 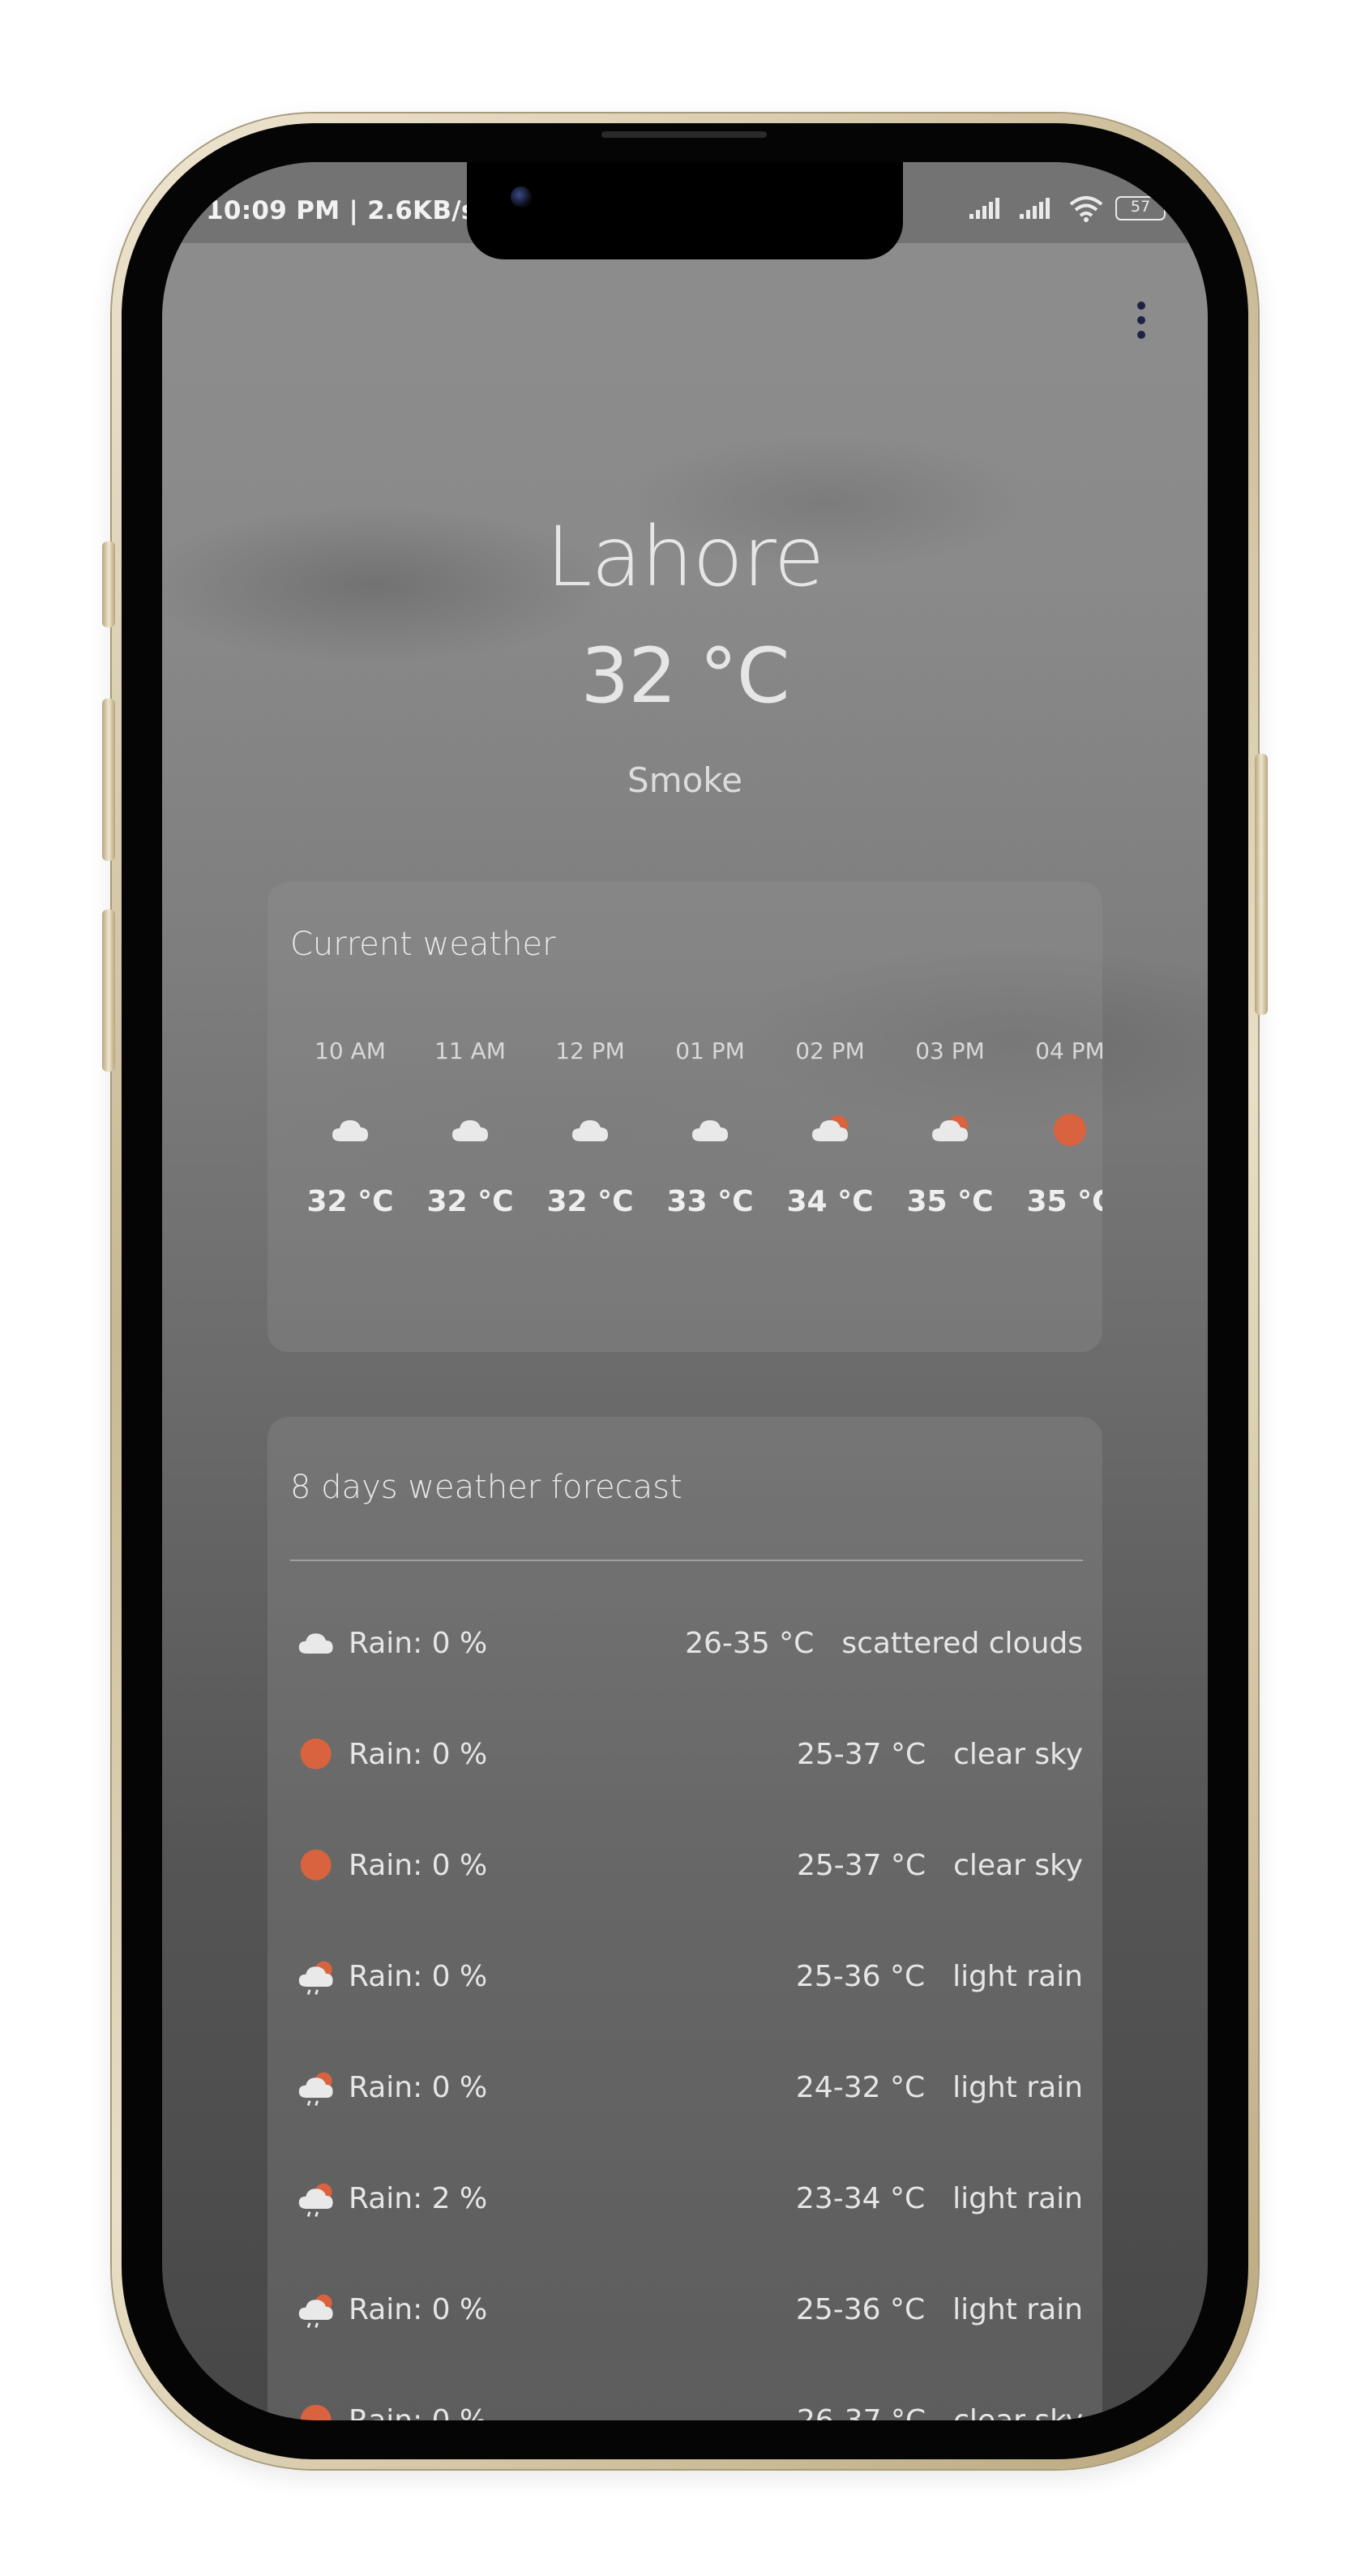 I want to click on kebab-menu-icon, so click(x=1141, y=306).